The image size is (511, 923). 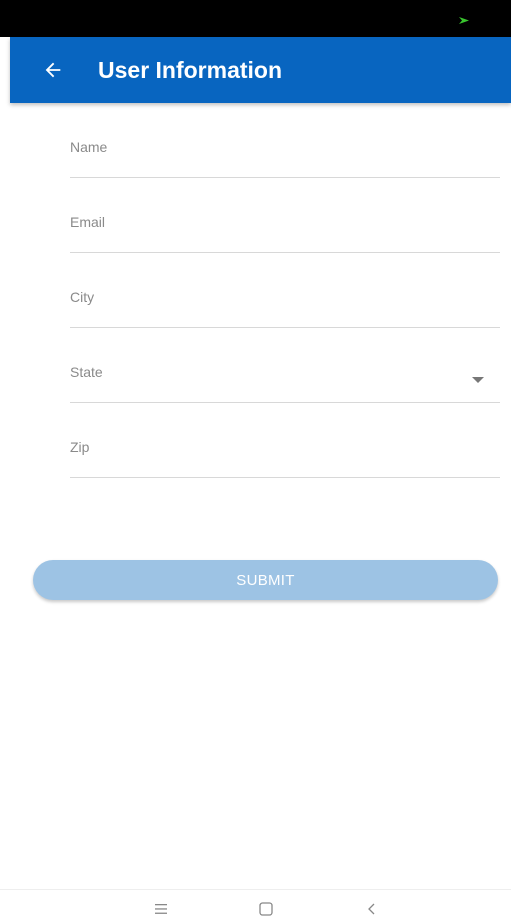 I want to click on city-field: City, so click(x=285, y=290).